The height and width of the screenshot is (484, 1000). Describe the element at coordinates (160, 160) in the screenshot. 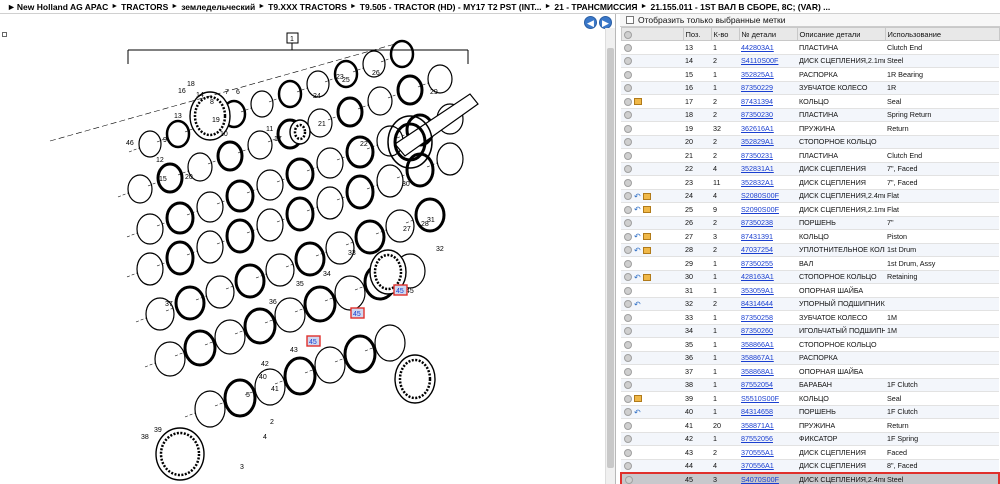

I see `callout-label: 12` at that location.